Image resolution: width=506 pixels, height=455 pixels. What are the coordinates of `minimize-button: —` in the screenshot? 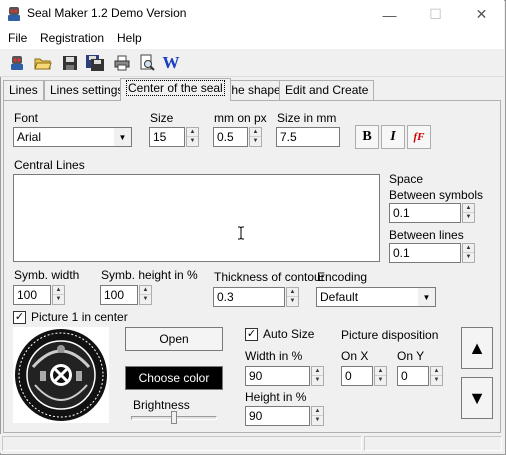 It's located at (389, 14).